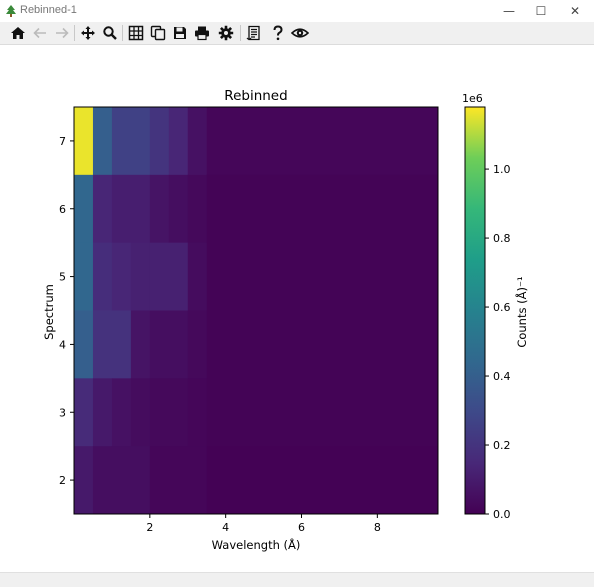 This screenshot has height=587, width=594. I want to click on y-axis-label: Spectrum, so click(49, 312).